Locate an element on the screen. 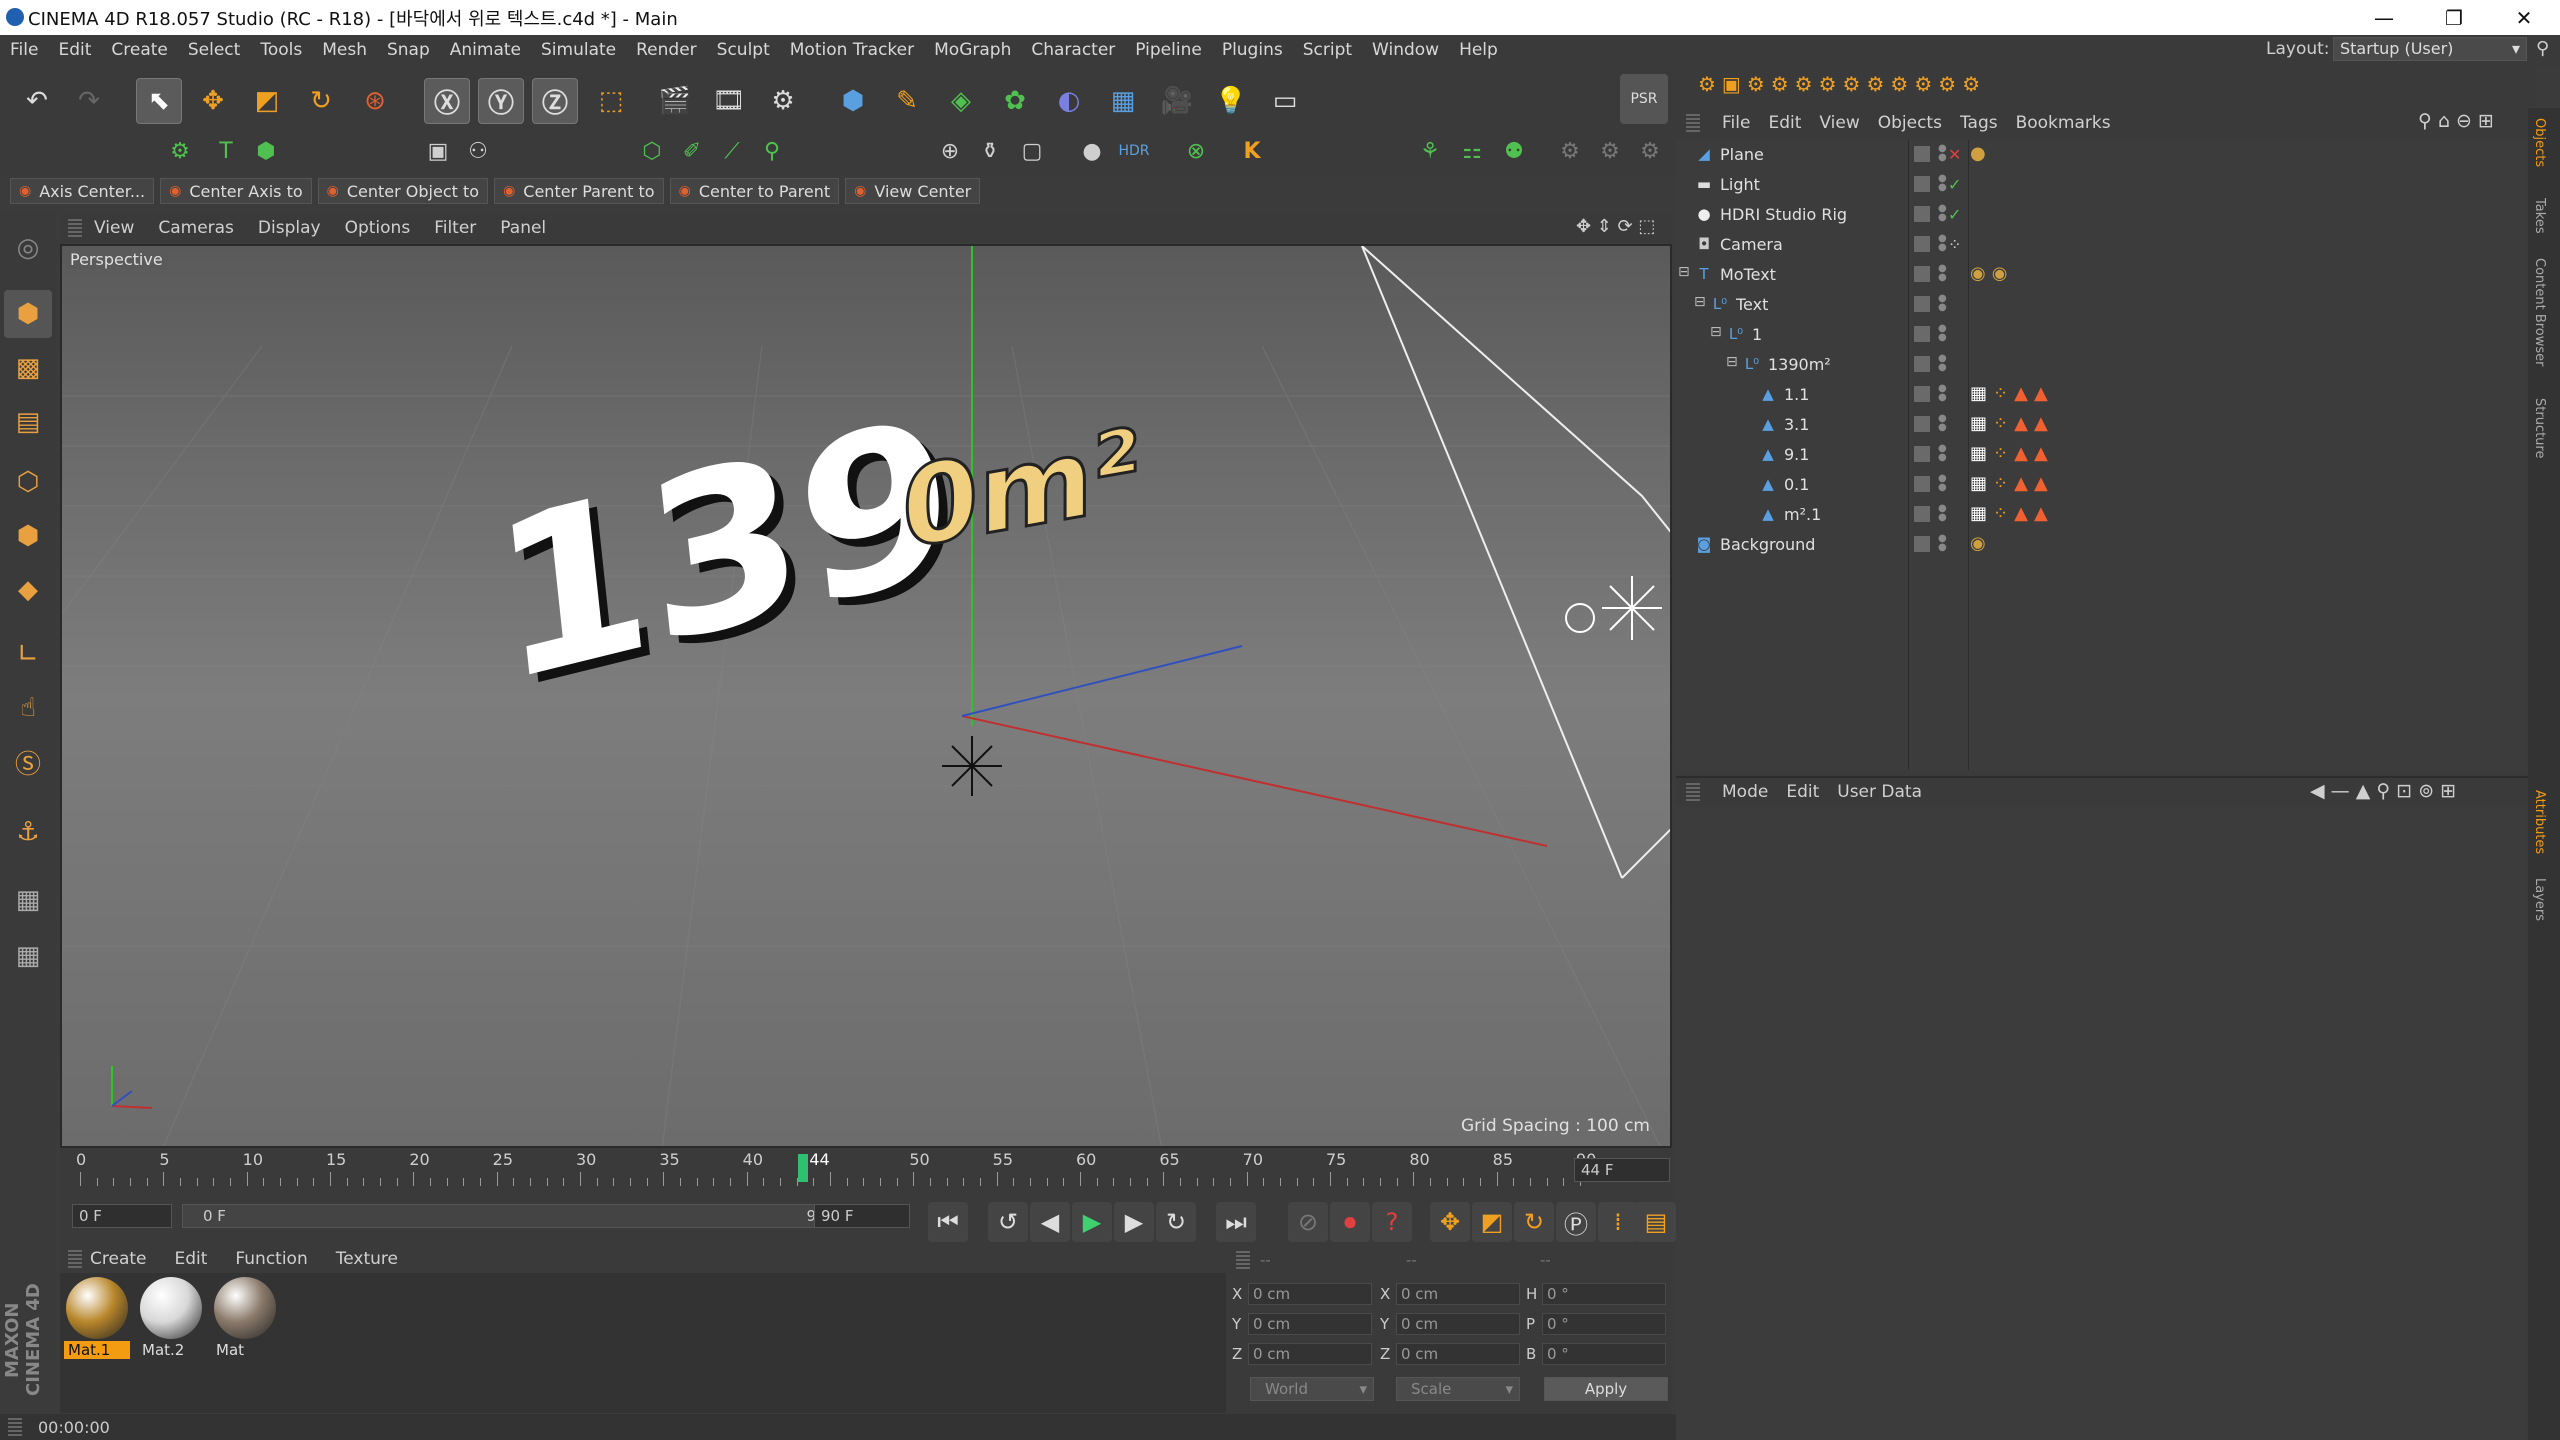 This screenshot has width=2560, height=1440. make-editable-icon: ◎ is located at coordinates (28, 248).